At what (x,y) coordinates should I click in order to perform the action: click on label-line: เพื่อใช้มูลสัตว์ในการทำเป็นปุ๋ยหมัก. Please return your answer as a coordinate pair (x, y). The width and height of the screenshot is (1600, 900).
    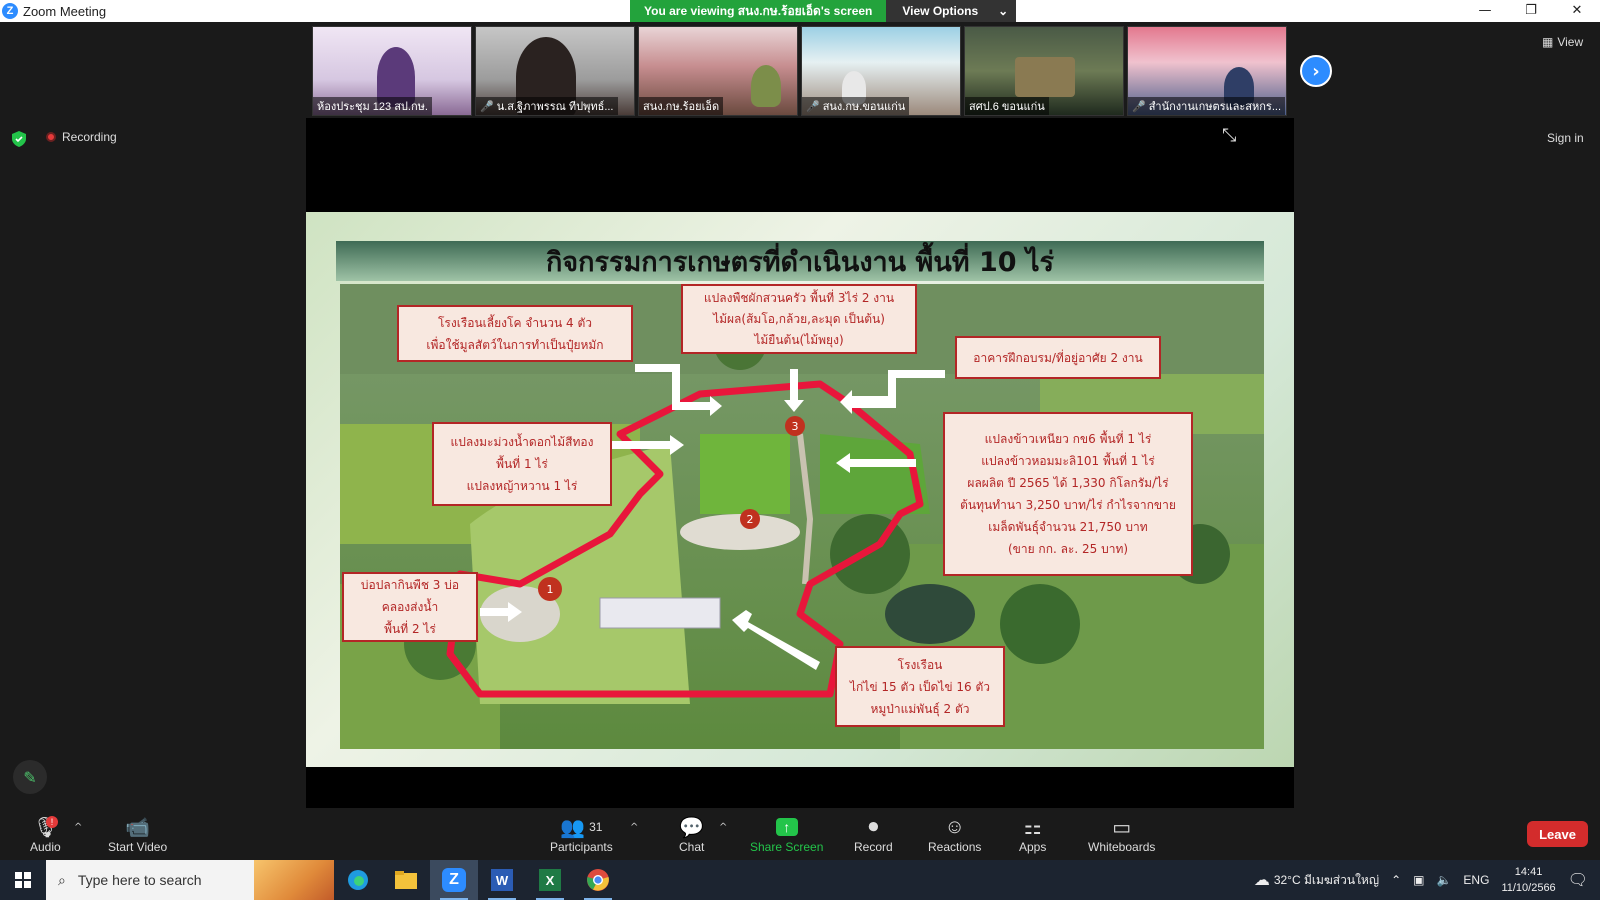
    Looking at the image, I should click on (515, 344).